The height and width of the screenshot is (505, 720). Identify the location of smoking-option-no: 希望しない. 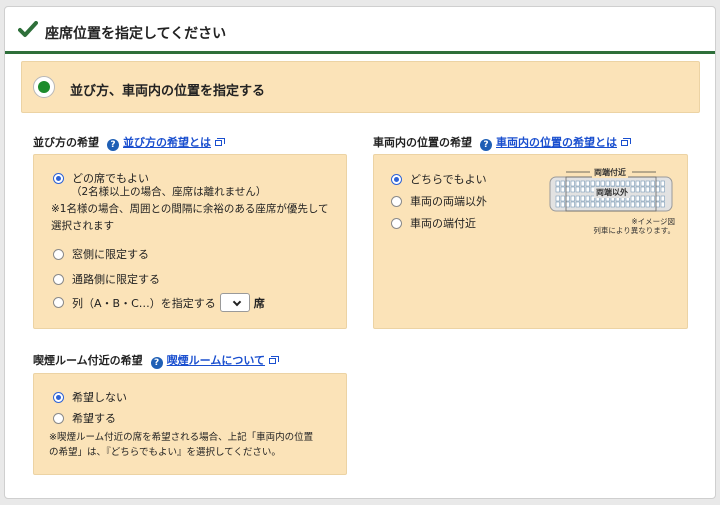
(90, 397).